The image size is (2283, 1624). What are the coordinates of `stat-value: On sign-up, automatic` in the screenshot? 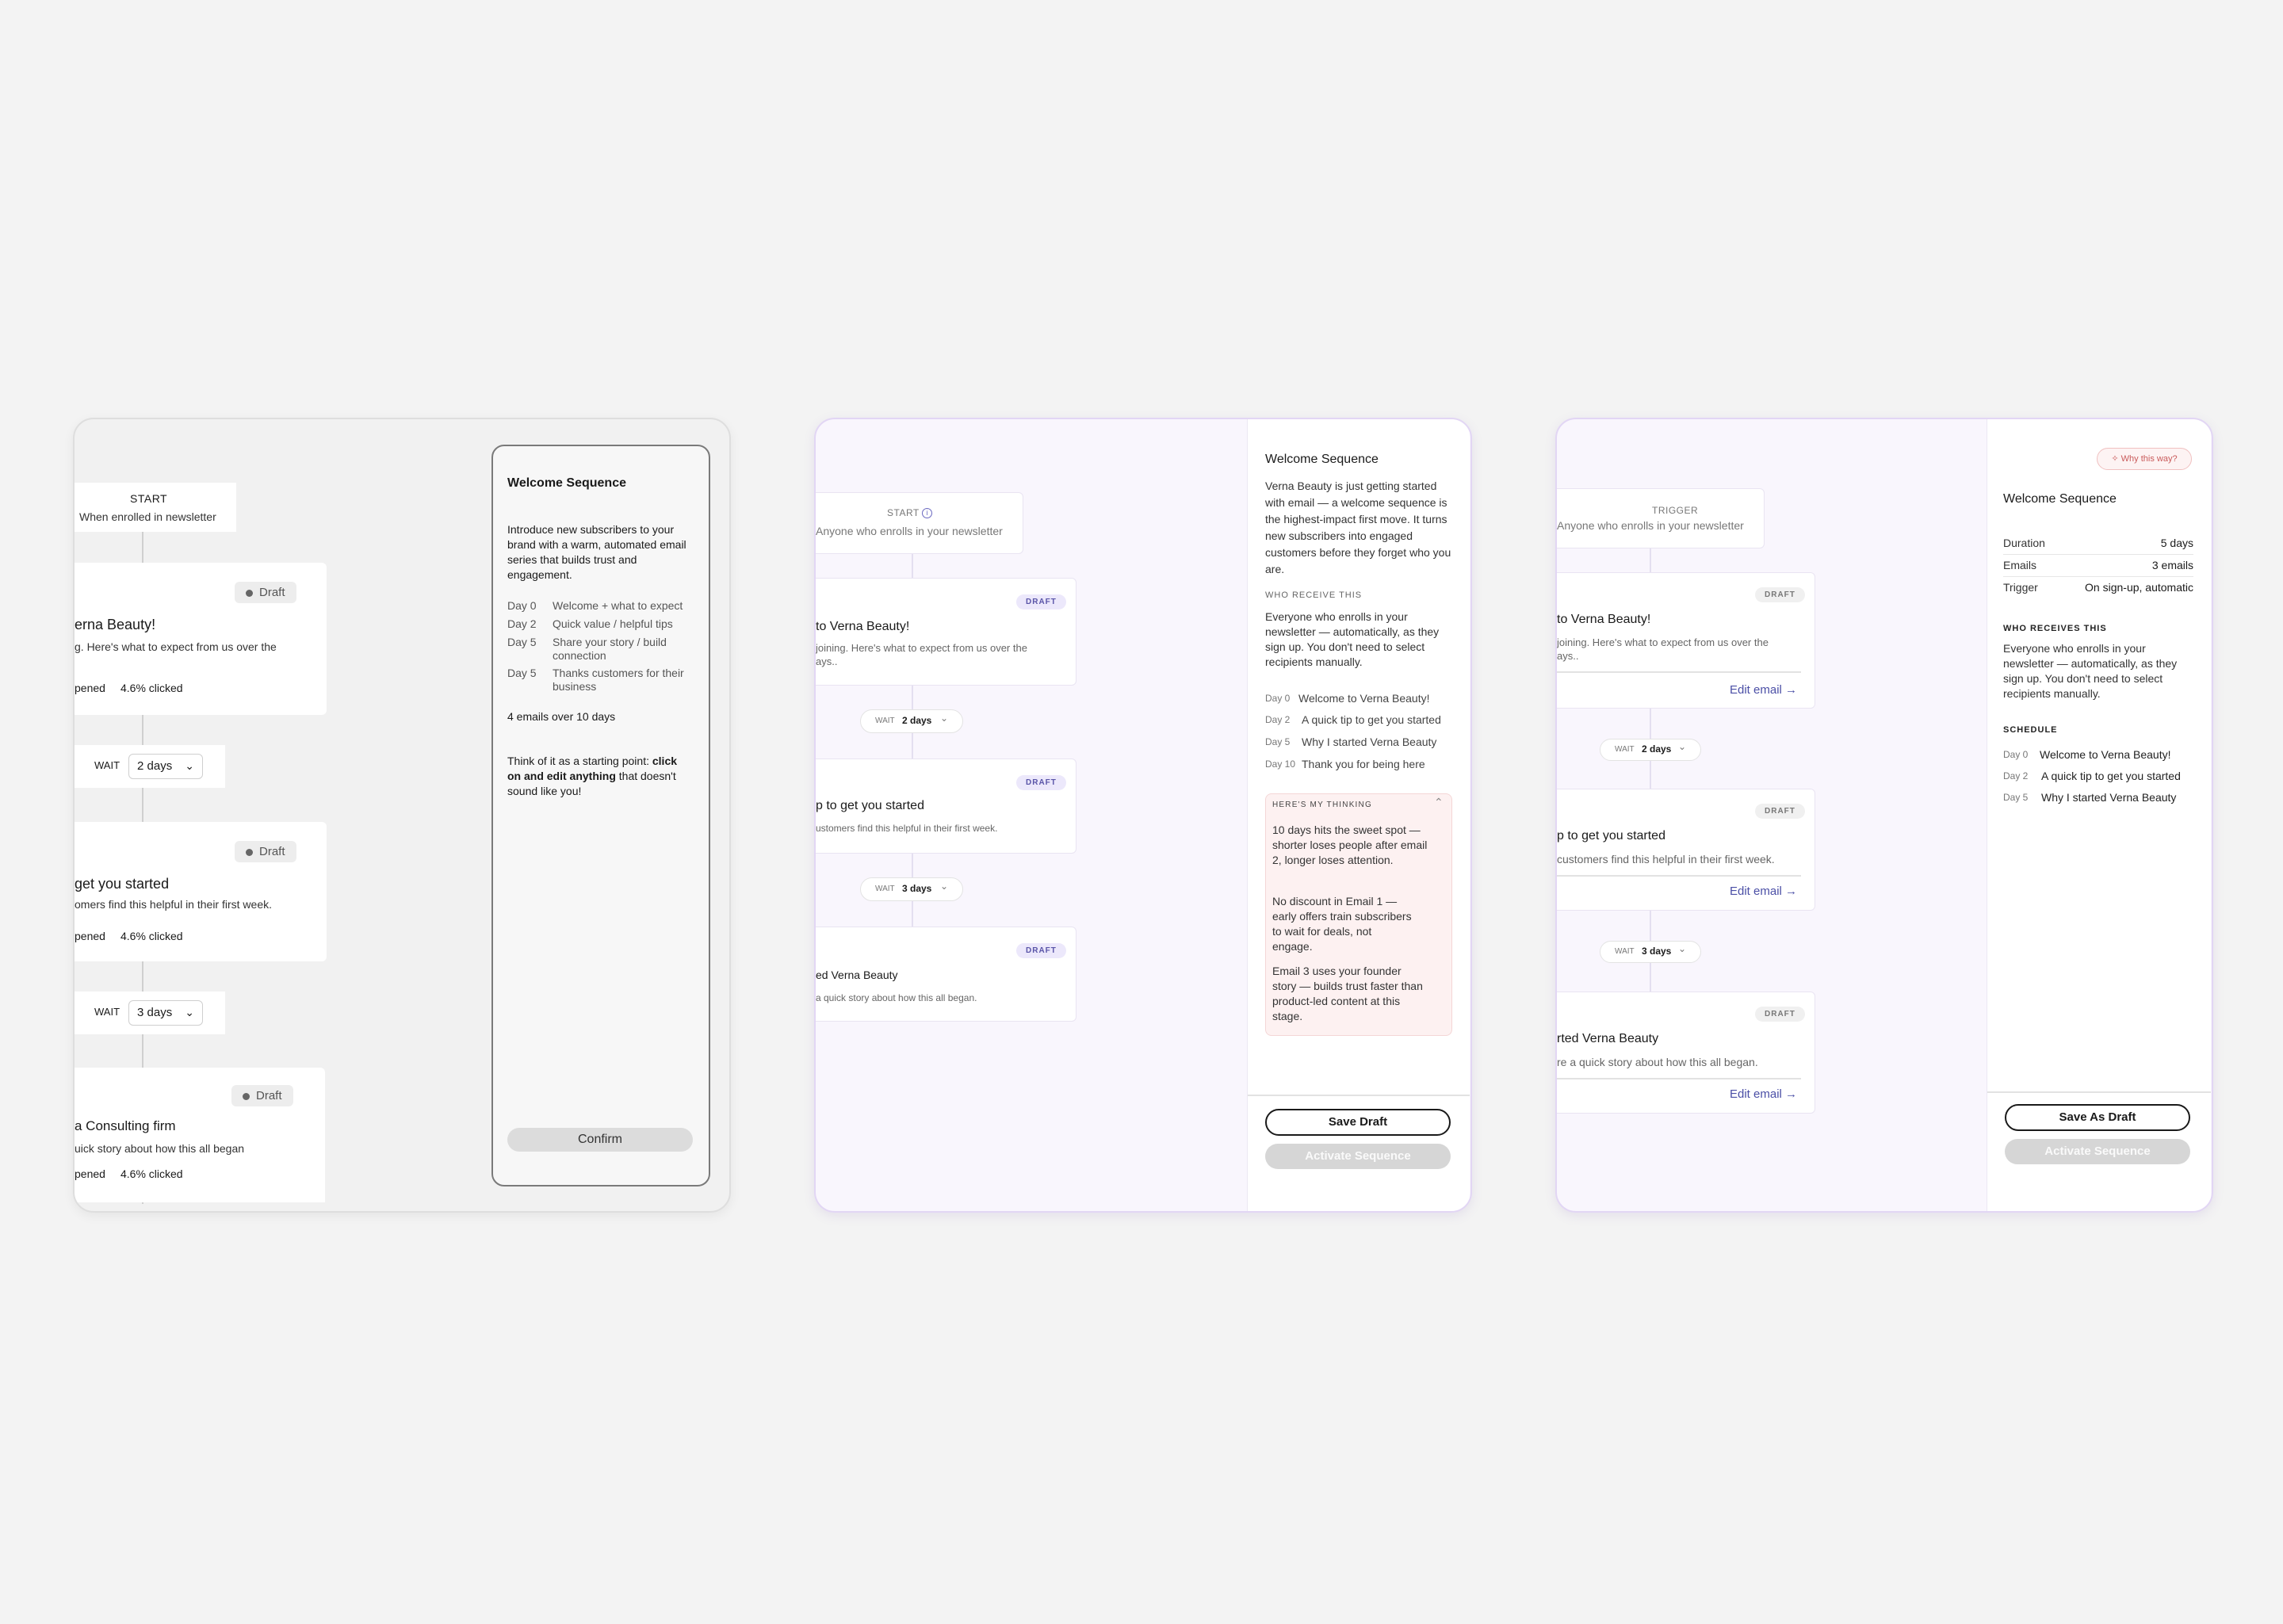 It's located at (2139, 587).